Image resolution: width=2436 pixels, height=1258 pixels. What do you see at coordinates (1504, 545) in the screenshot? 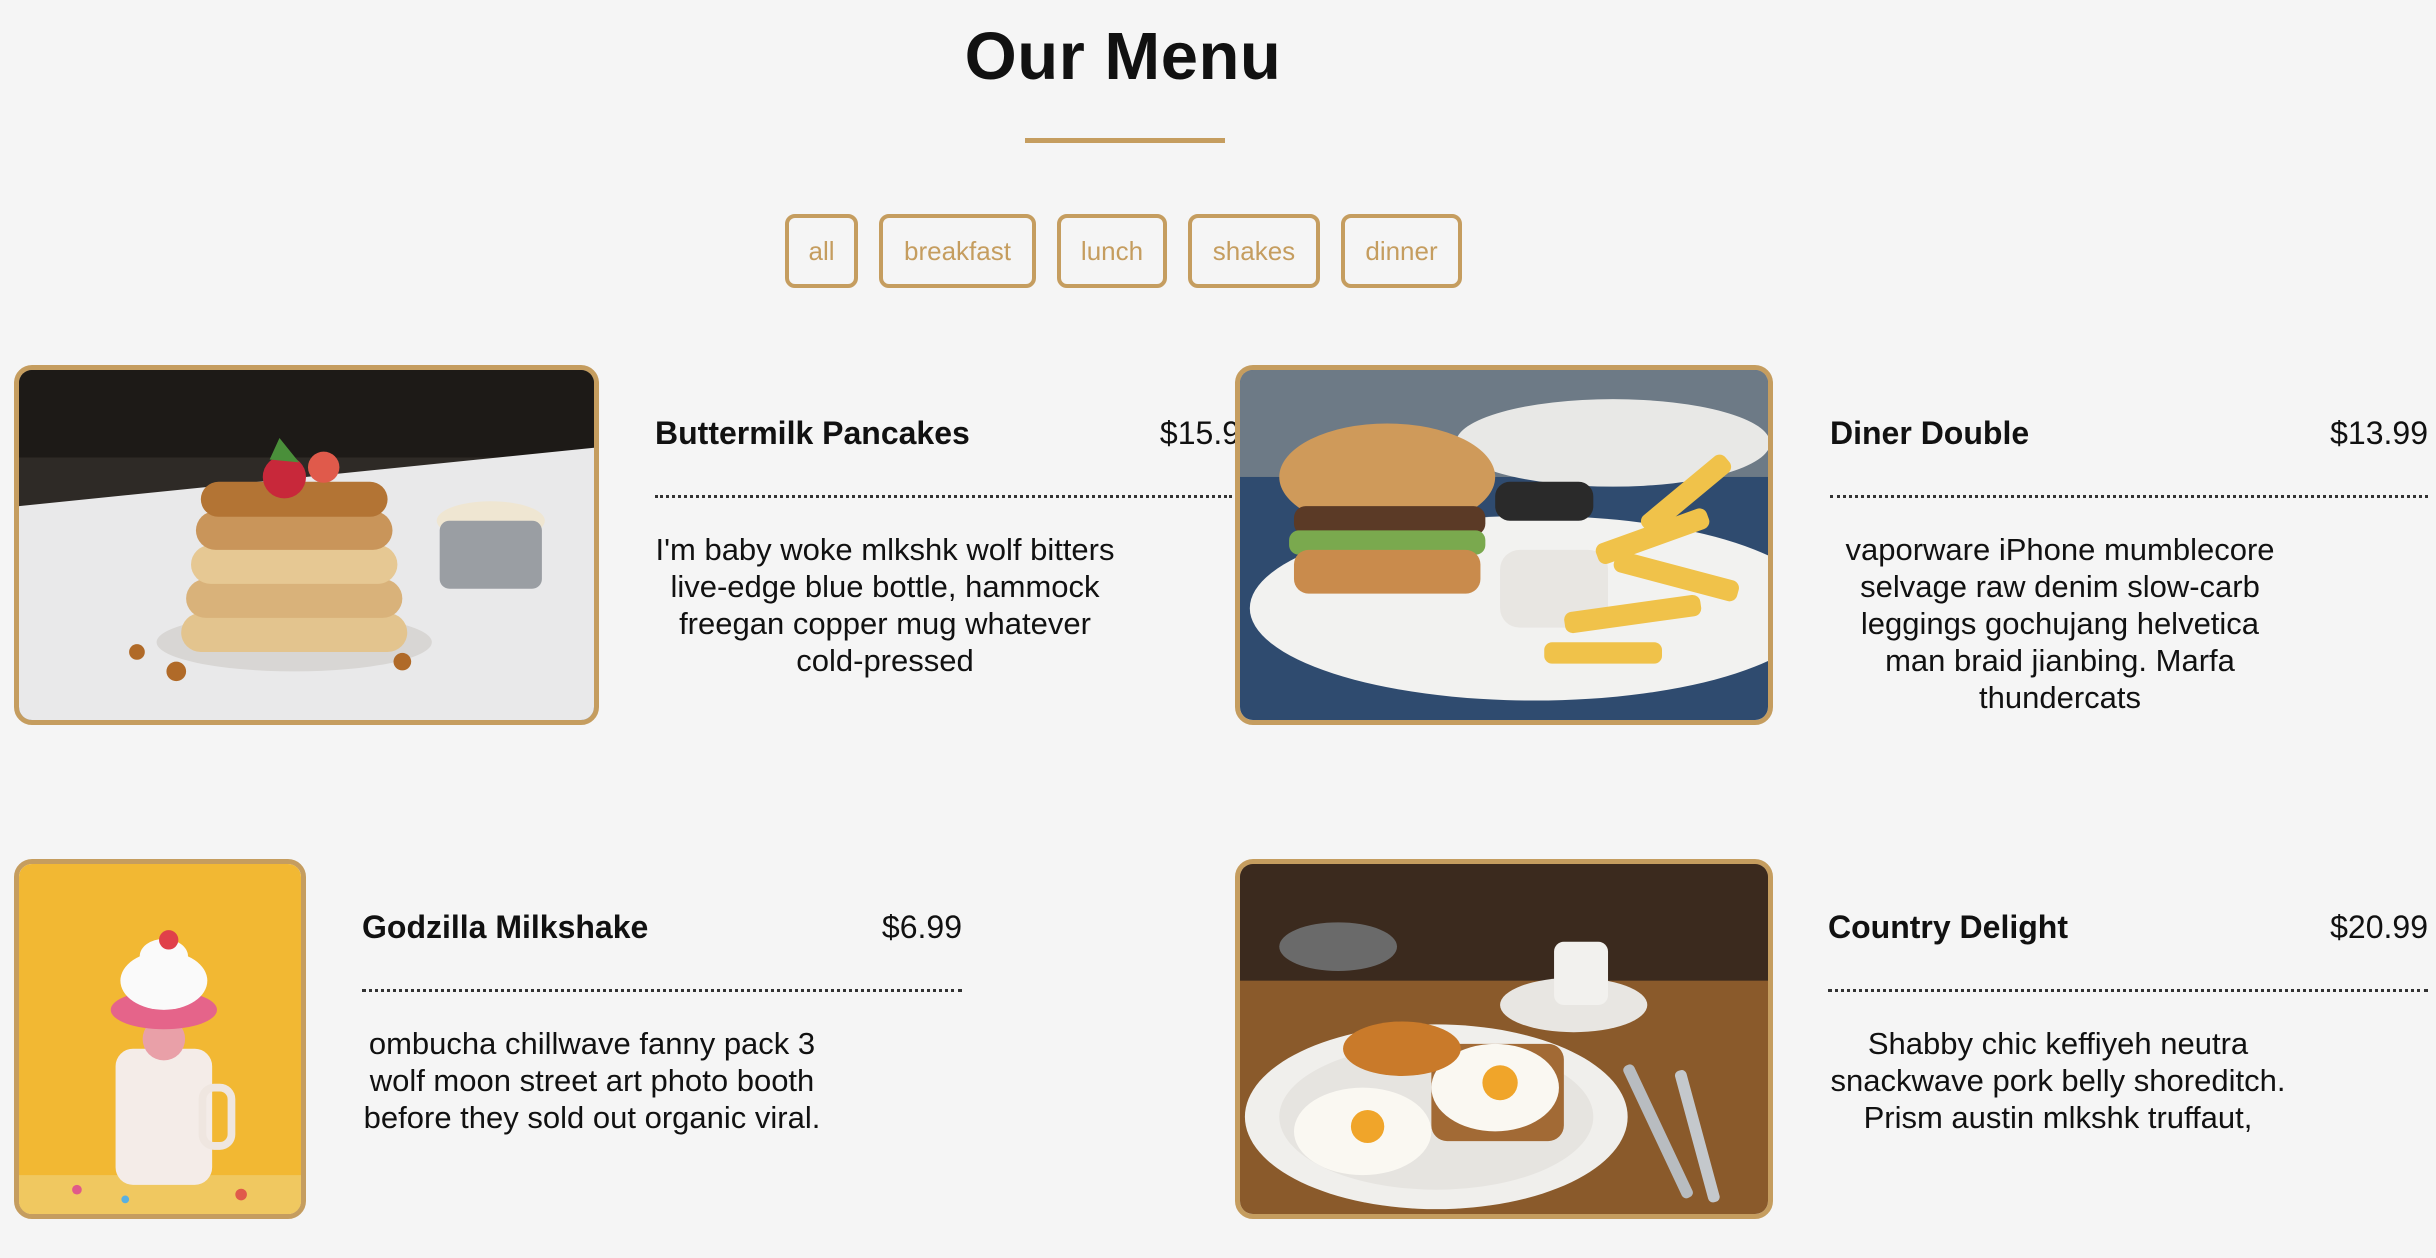
I see `burger-photo` at bounding box center [1504, 545].